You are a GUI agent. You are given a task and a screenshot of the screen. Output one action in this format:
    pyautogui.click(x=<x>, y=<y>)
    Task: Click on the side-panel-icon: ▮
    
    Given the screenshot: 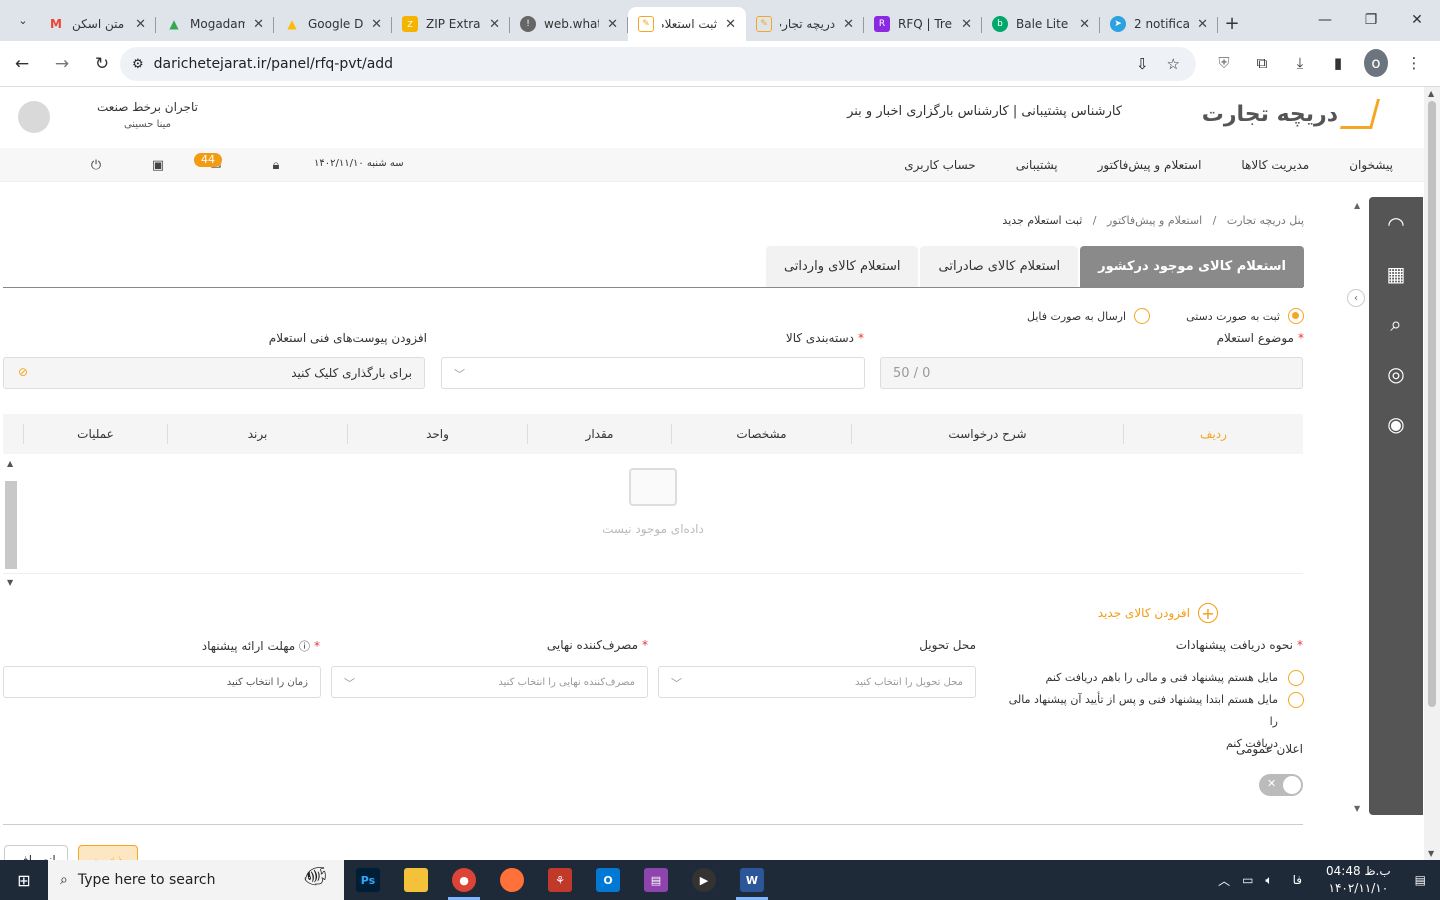 What is the action you would take?
    pyautogui.click(x=1338, y=63)
    